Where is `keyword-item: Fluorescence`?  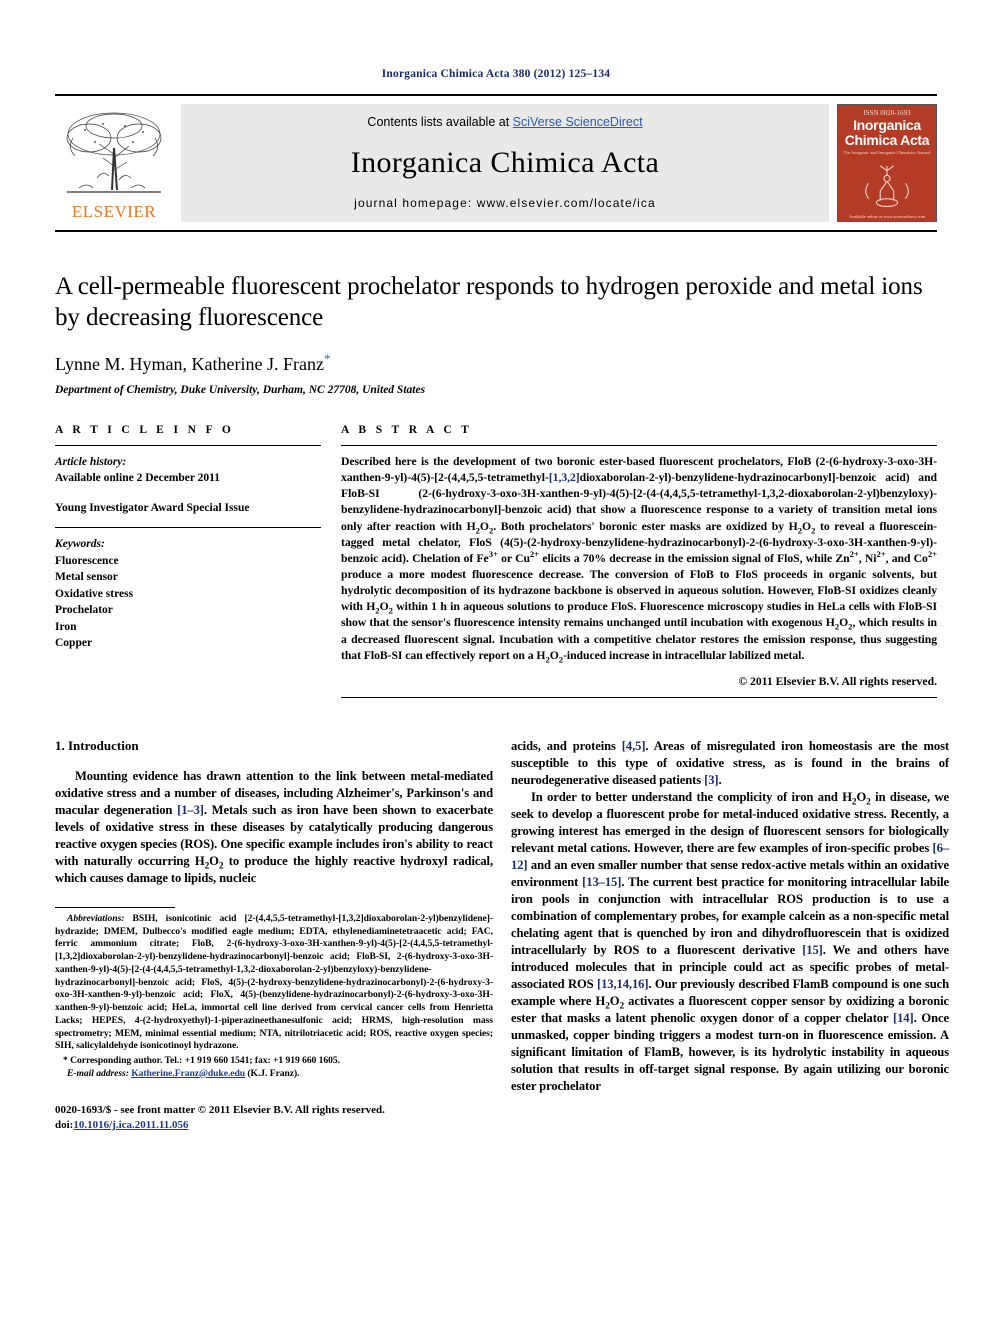 keyword-item: Fluorescence is located at coordinates (87, 560).